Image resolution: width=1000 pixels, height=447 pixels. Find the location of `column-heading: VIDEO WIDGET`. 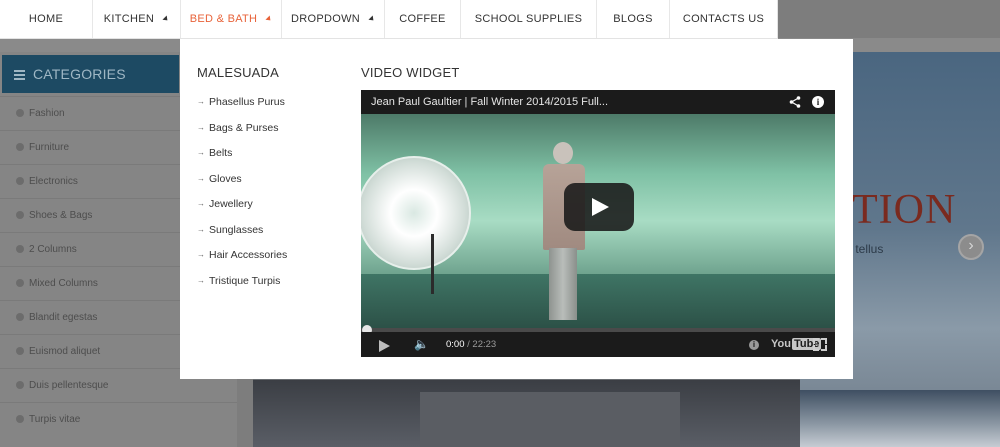

column-heading: VIDEO WIDGET is located at coordinates (410, 72).